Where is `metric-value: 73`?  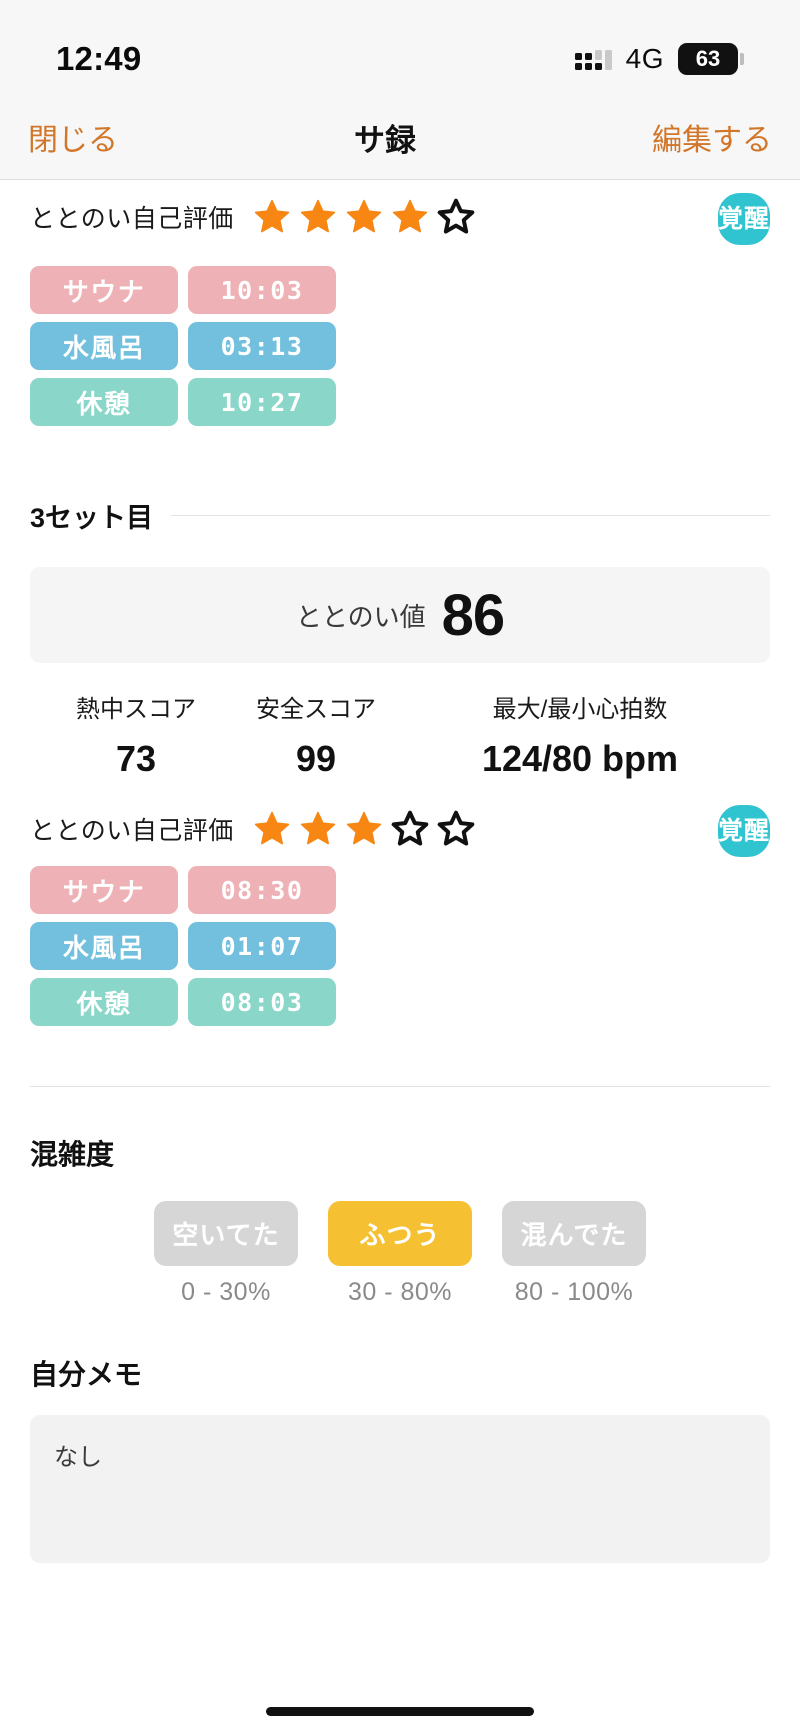
metric-value: 73 is located at coordinates (136, 758).